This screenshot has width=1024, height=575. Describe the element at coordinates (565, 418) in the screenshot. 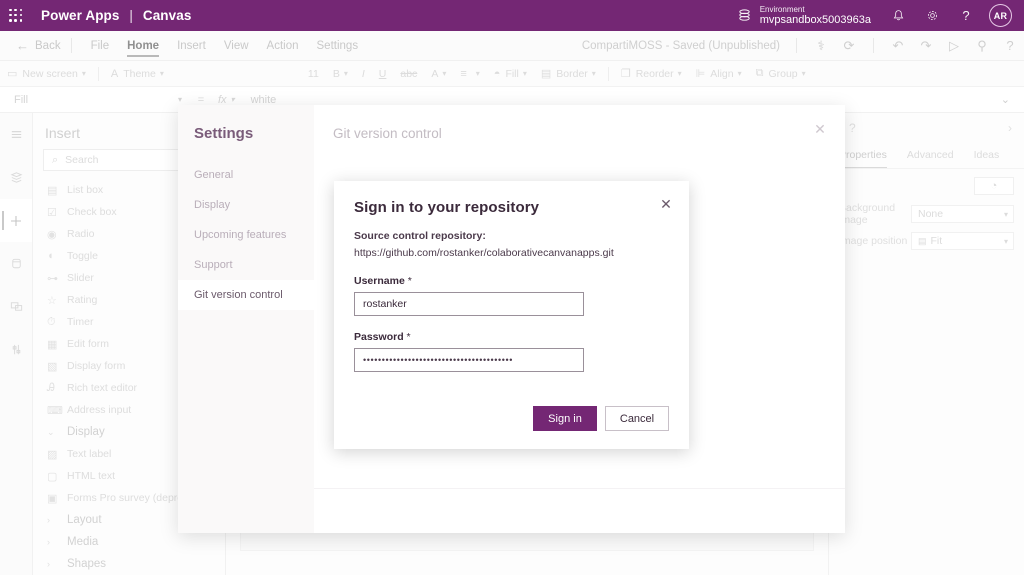

I see `sign-in-button: Sign in` at that location.